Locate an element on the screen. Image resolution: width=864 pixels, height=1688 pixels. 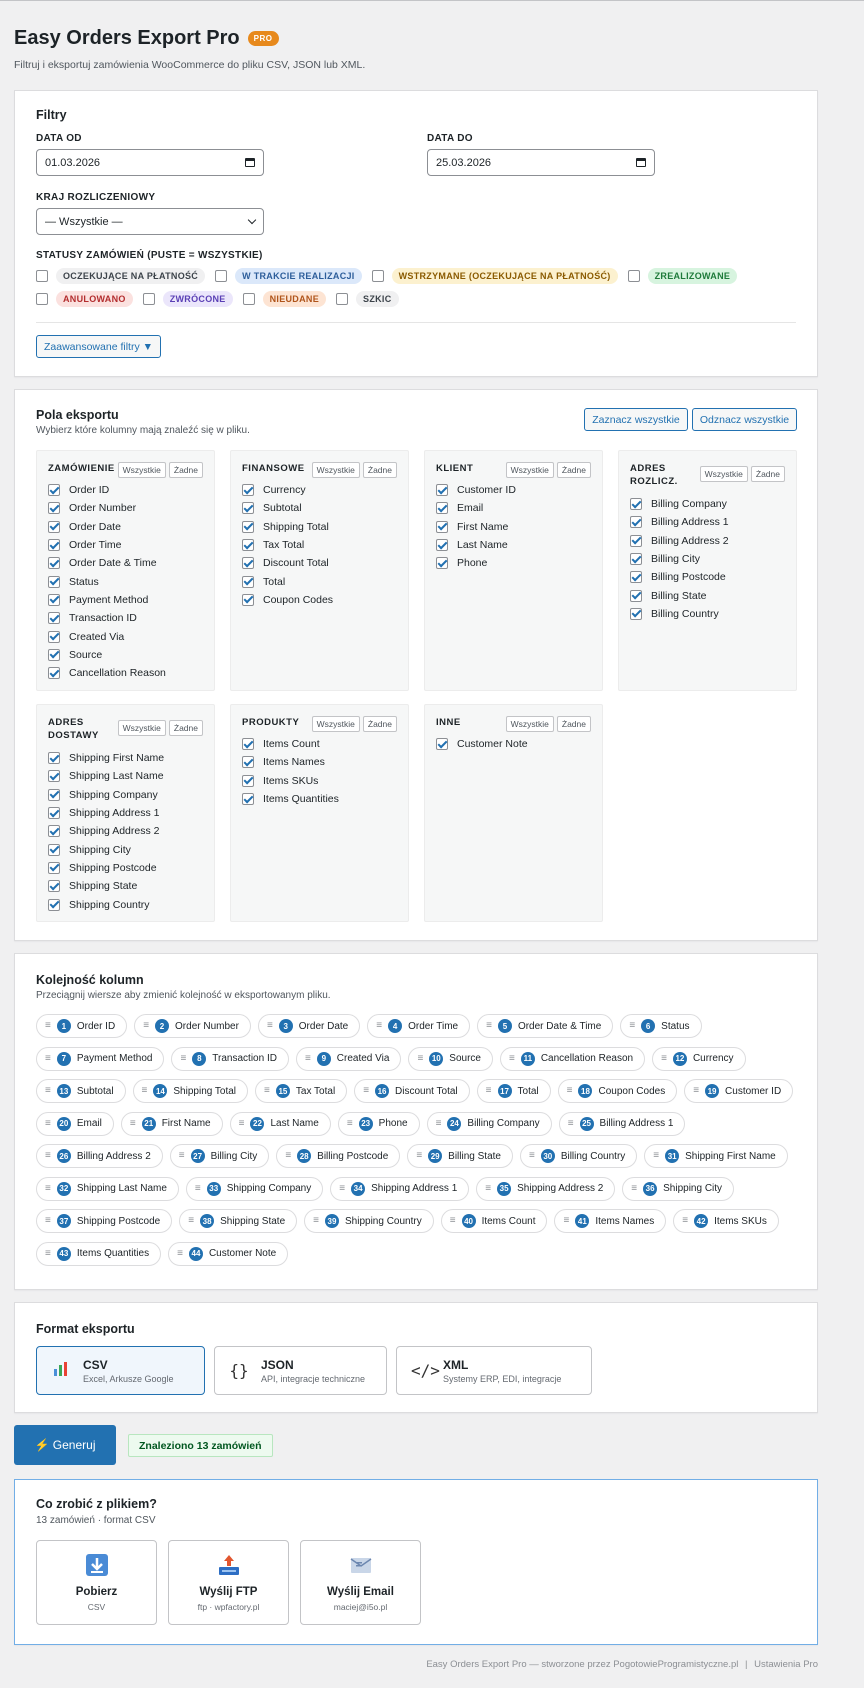
status-option: ANULOWANO is located at coordinates (84, 299).